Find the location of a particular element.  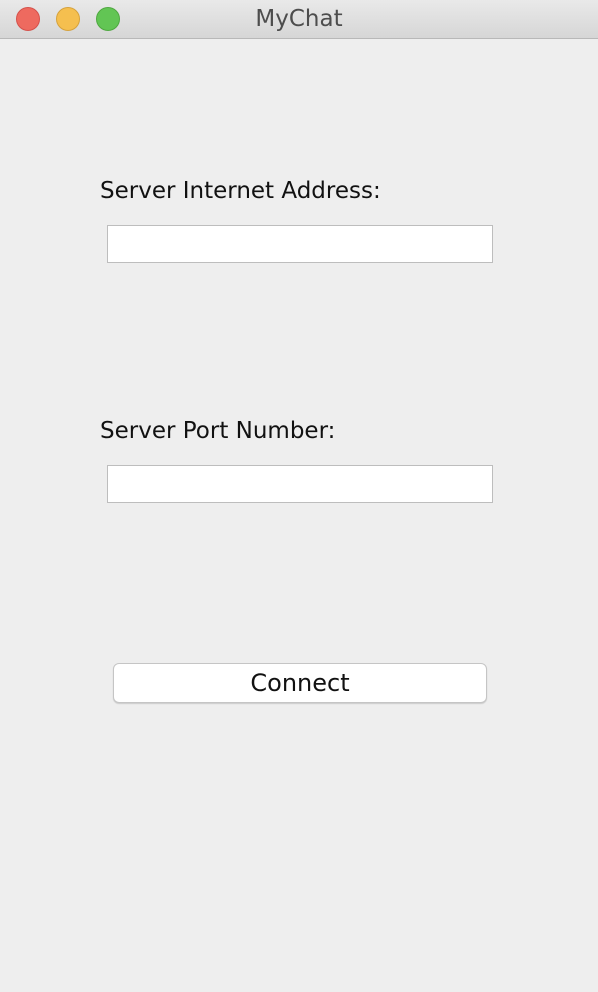

server-port-label: Server Port Number: is located at coordinates (218, 431).